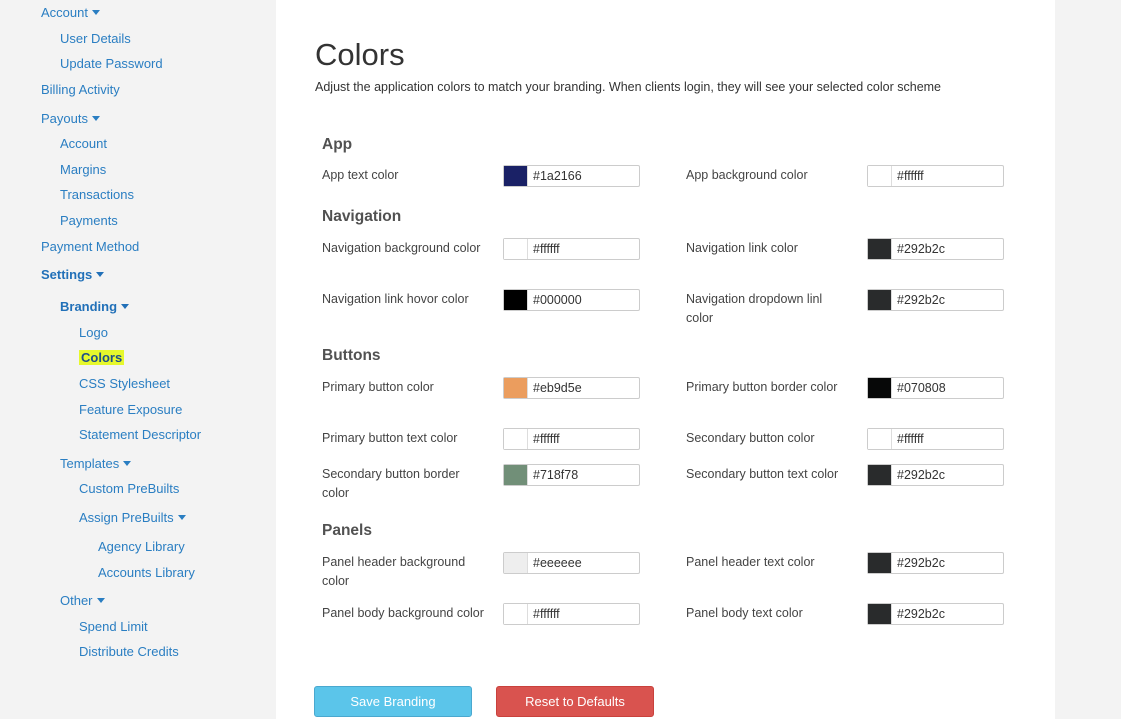  Describe the element at coordinates (89, 221) in the screenshot. I see `sidebar-item-payments: Payments` at that location.